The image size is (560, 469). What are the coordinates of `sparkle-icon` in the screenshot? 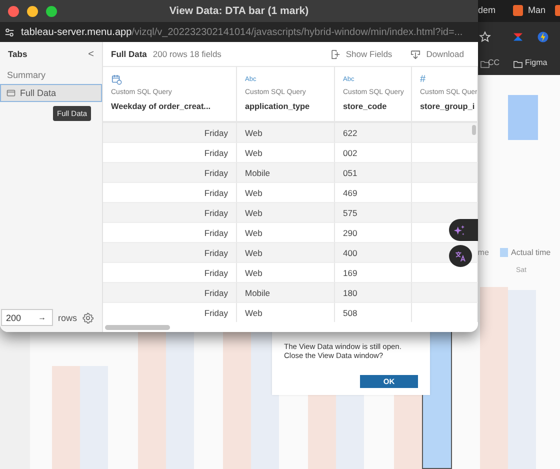 It's located at (459, 230).